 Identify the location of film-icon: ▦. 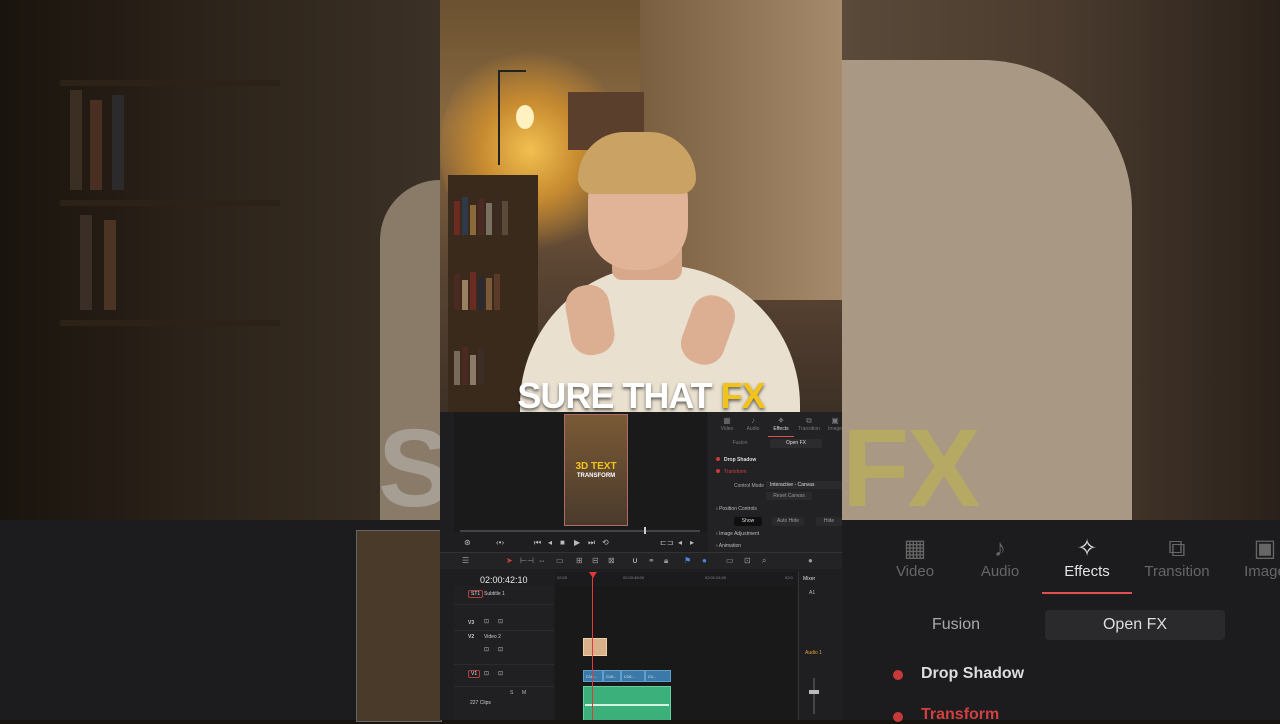
(727, 420).